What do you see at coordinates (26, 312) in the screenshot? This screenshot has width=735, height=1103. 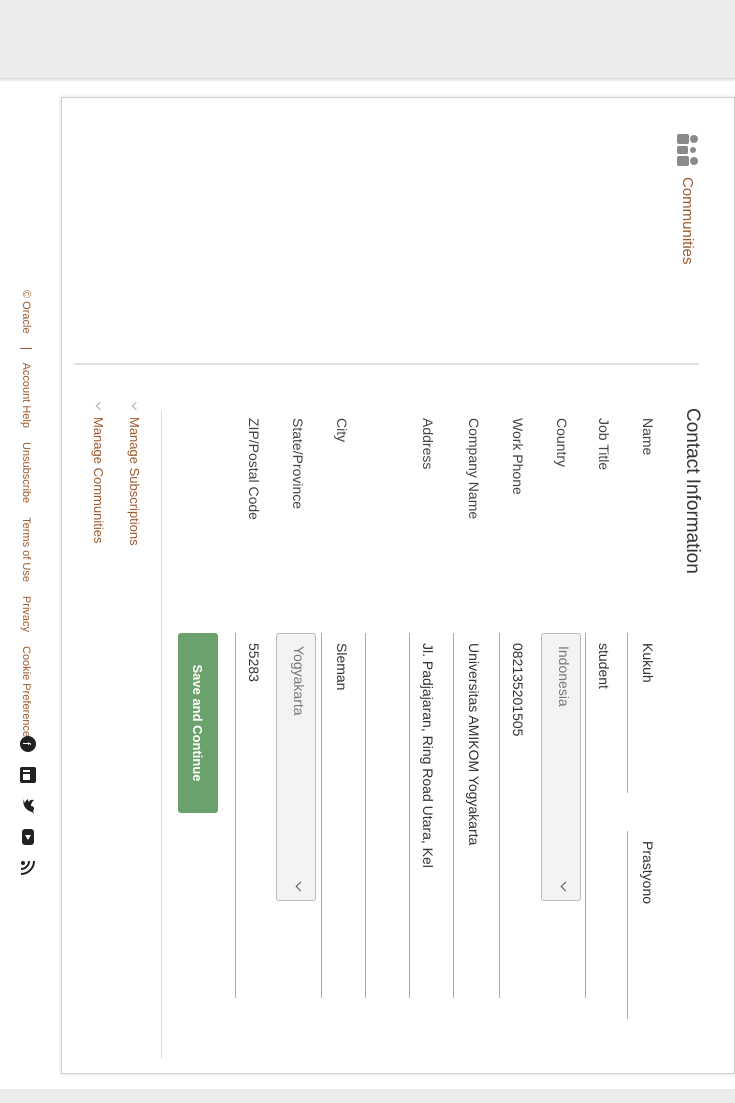 I see `copyright: © Oracle` at bounding box center [26, 312].